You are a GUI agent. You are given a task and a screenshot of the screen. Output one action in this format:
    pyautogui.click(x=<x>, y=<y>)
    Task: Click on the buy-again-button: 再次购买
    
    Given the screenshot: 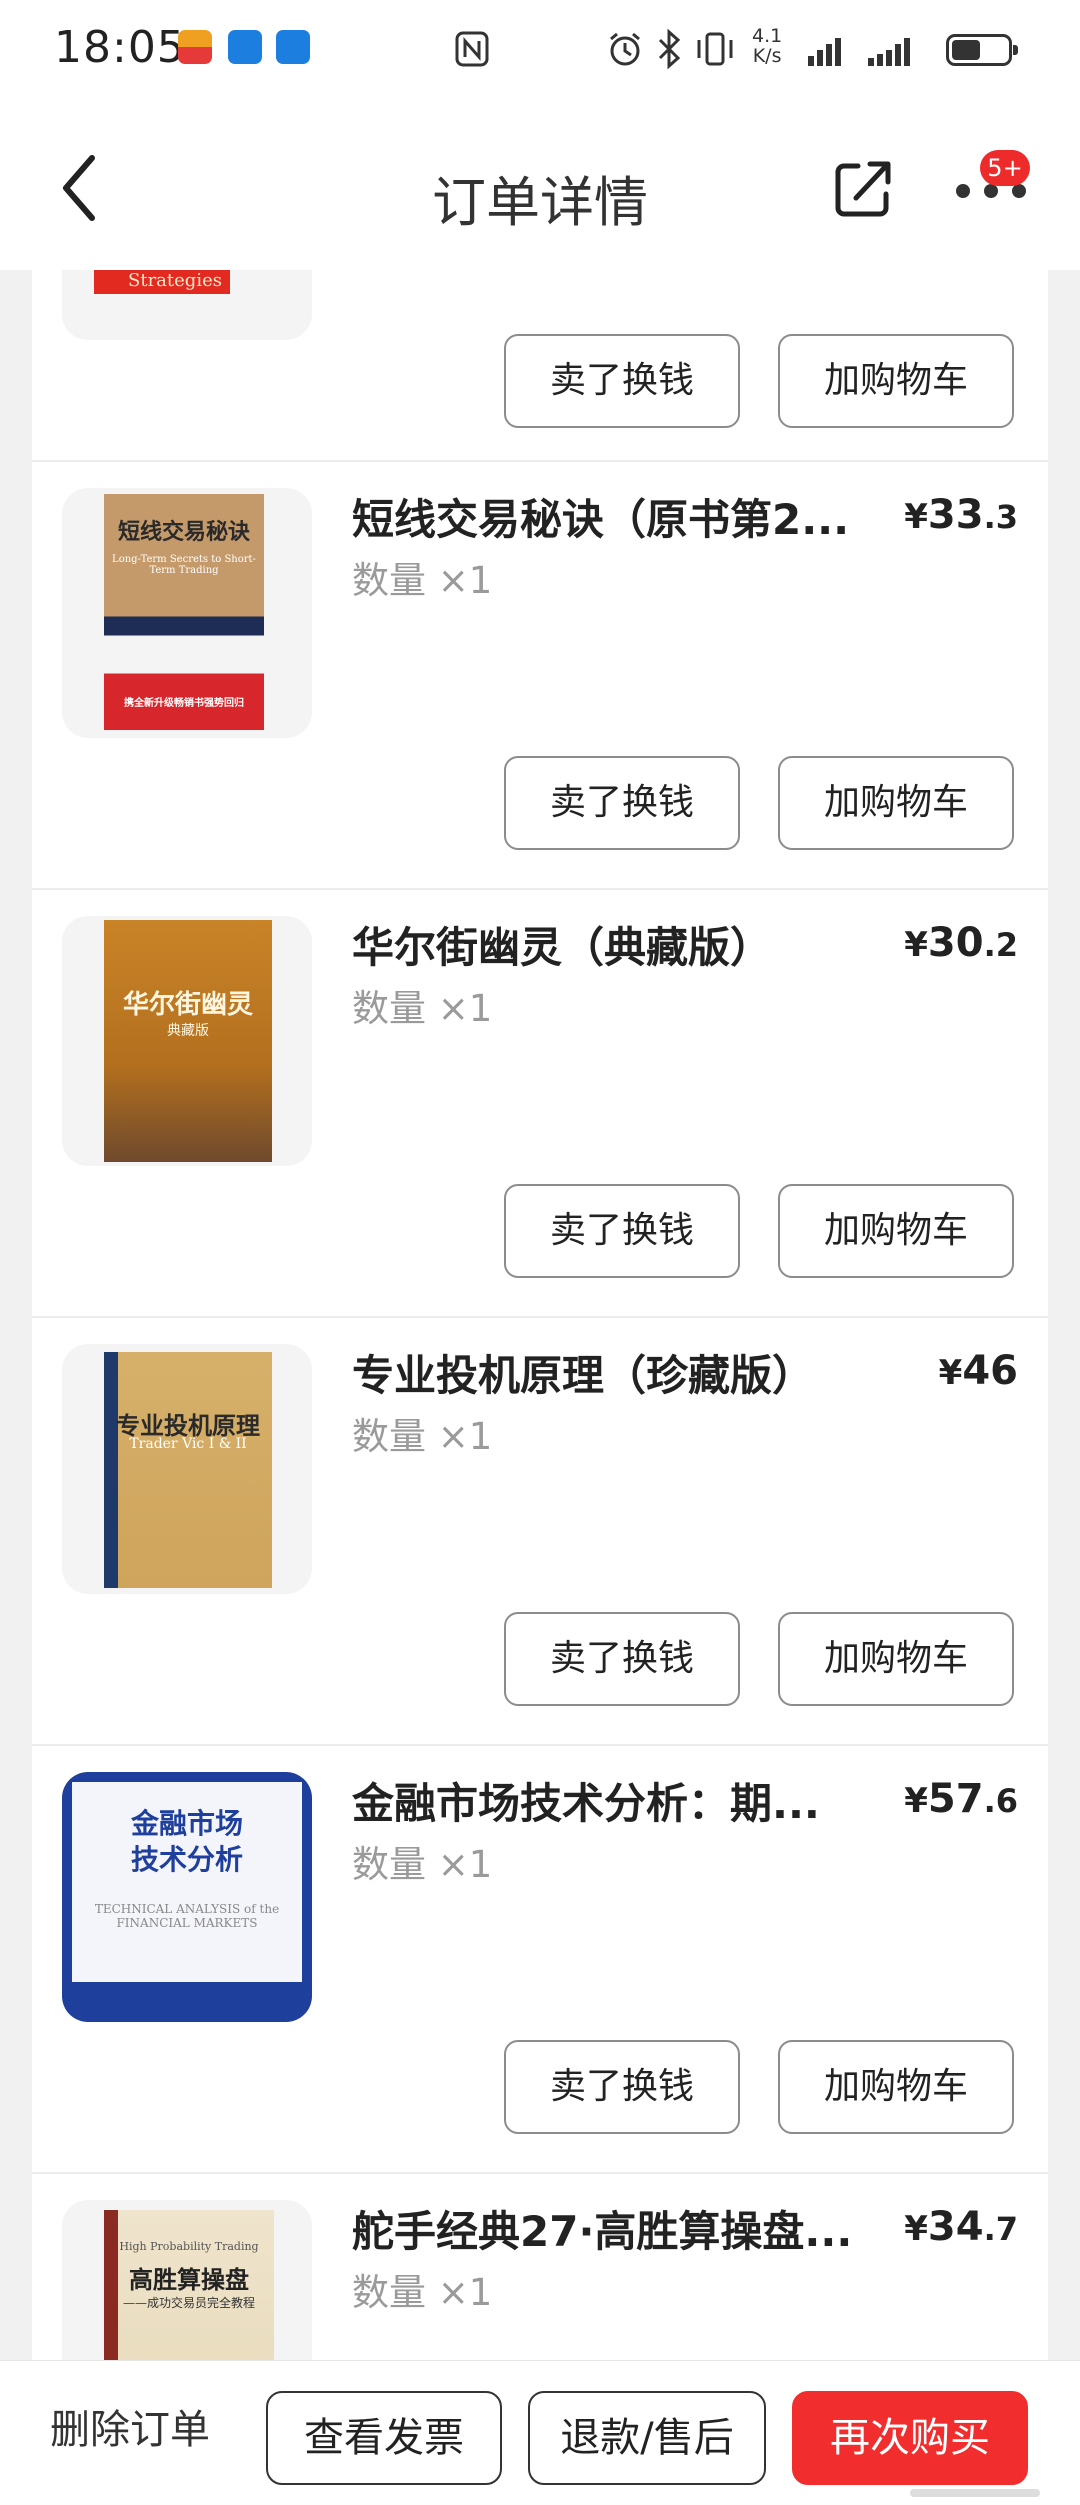 What is the action you would take?
    pyautogui.click(x=910, y=2438)
    